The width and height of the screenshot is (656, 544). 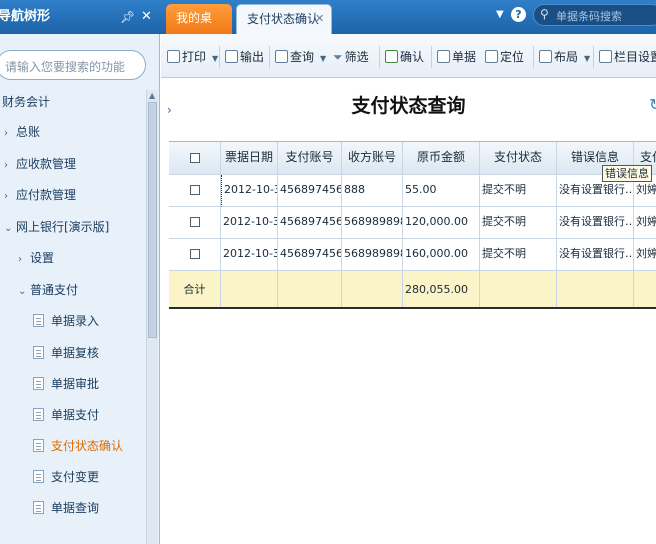 I want to click on column-settings-button: 栏目设置, so click(x=627, y=57).